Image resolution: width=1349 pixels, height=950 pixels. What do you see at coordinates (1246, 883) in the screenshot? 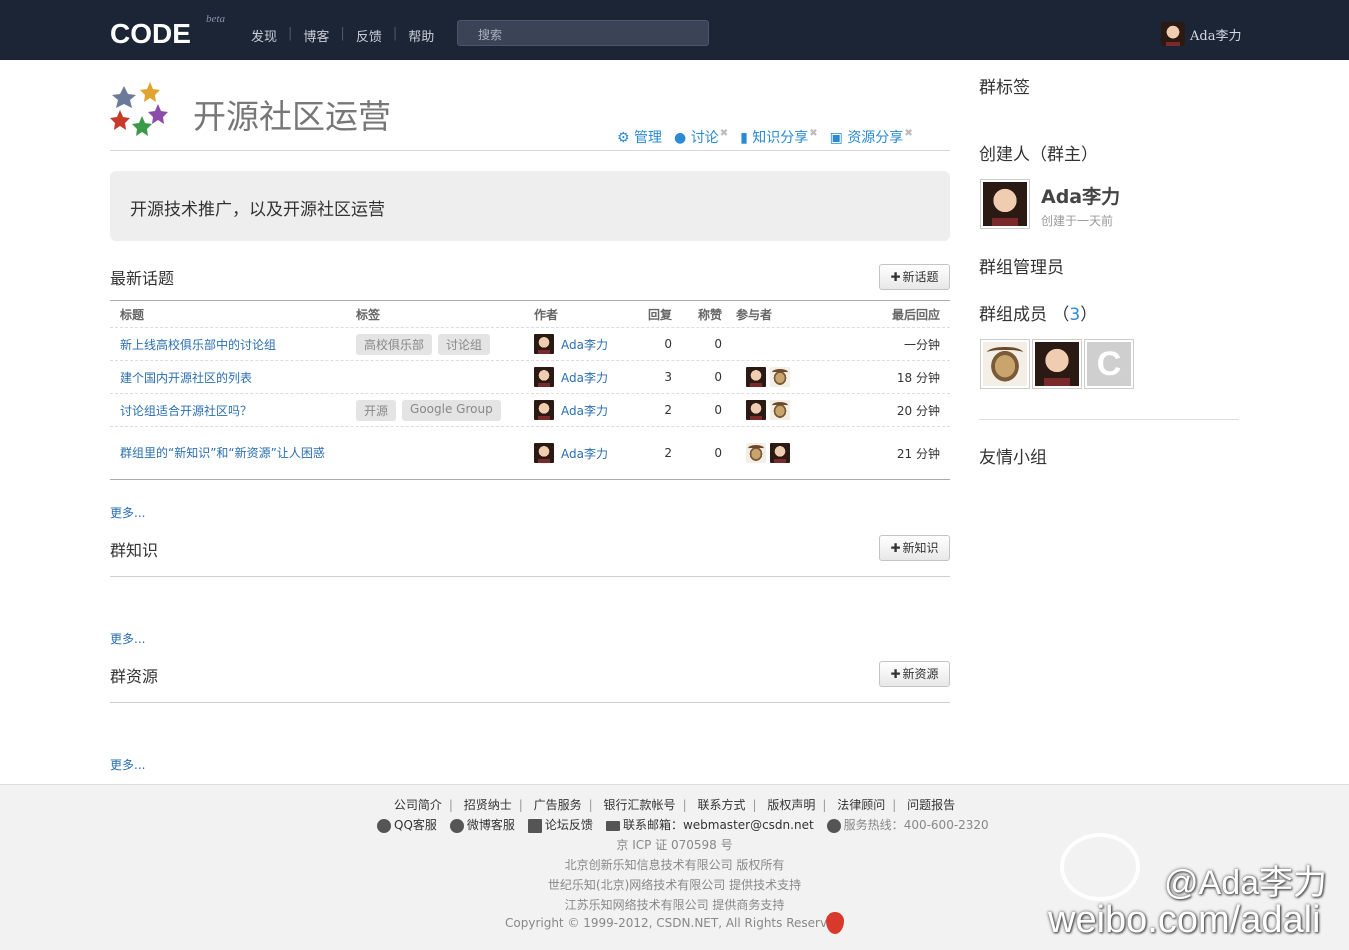
I see `watermark-name: @Ada李力` at bounding box center [1246, 883].